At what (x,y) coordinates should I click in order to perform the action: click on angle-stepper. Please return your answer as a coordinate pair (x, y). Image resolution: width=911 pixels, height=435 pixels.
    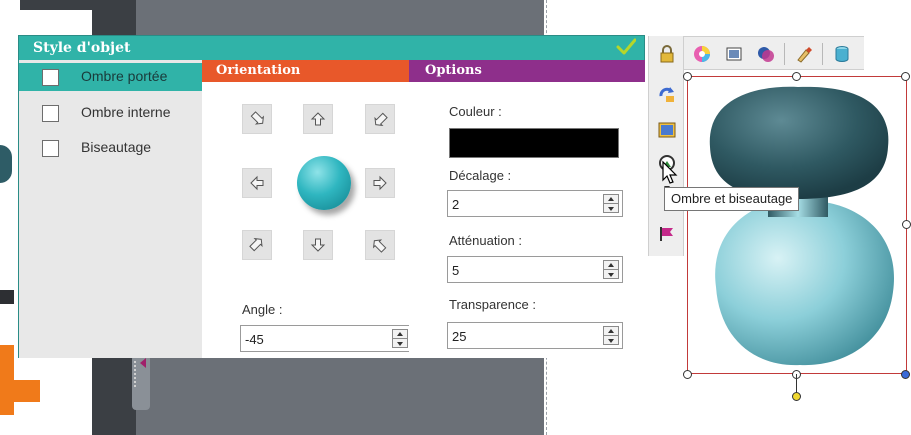
    Looking at the image, I should click on (326, 338).